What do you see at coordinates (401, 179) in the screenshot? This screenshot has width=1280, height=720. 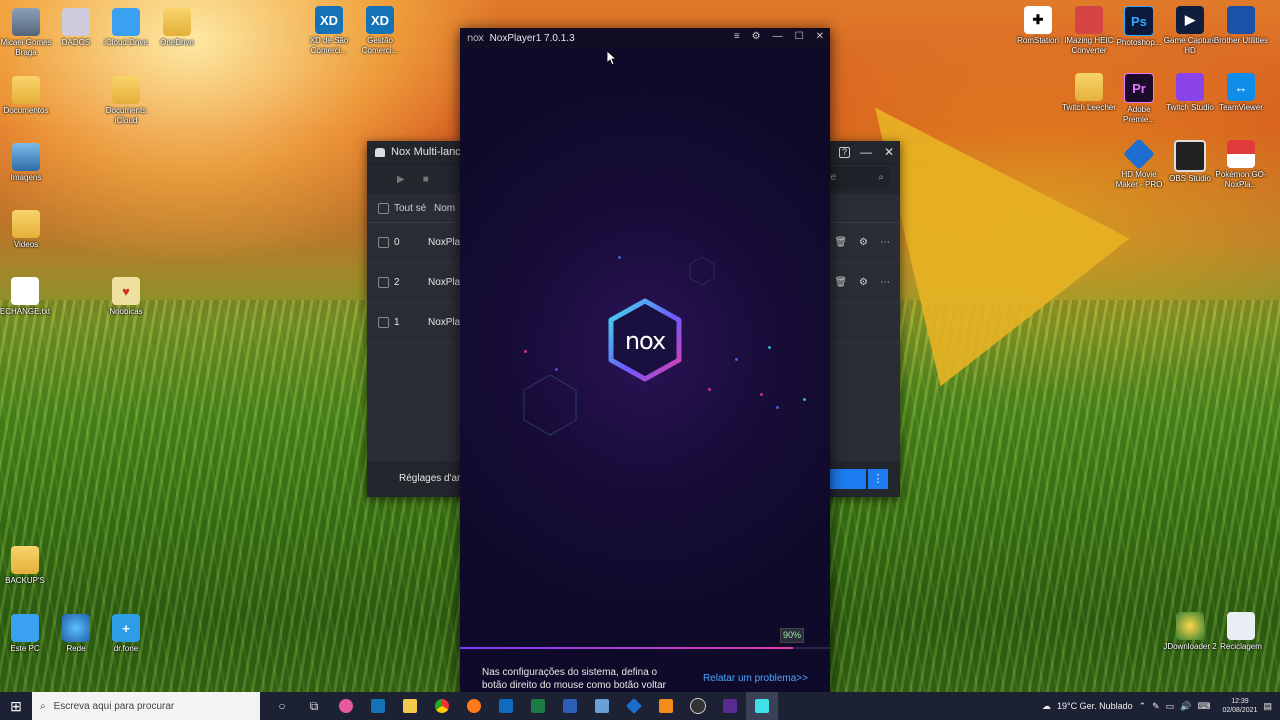 I see `play-icon: ▶` at bounding box center [401, 179].